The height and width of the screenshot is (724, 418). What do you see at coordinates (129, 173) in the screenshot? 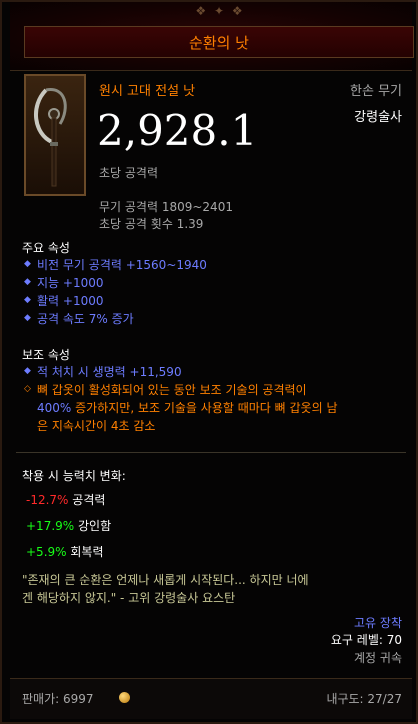
I see `dps-label: 초당 공격력` at bounding box center [129, 173].